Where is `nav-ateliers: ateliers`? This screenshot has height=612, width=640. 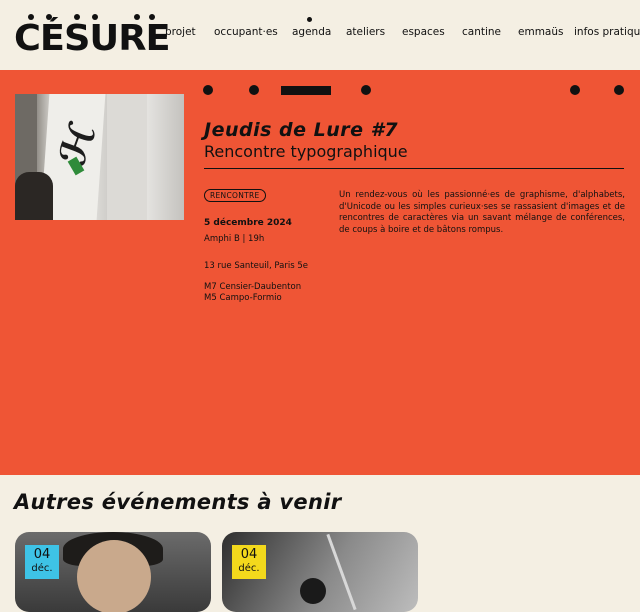 nav-ateliers: ateliers is located at coordinates (365, 32).